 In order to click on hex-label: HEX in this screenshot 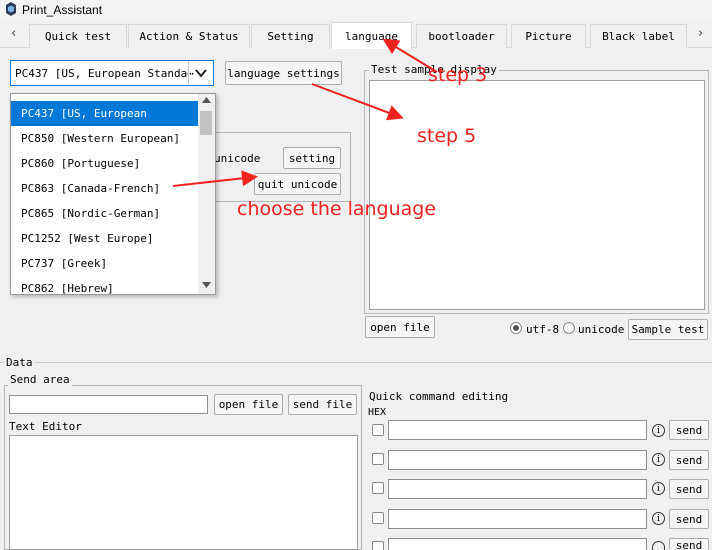, I will do `click(377, 412)`.